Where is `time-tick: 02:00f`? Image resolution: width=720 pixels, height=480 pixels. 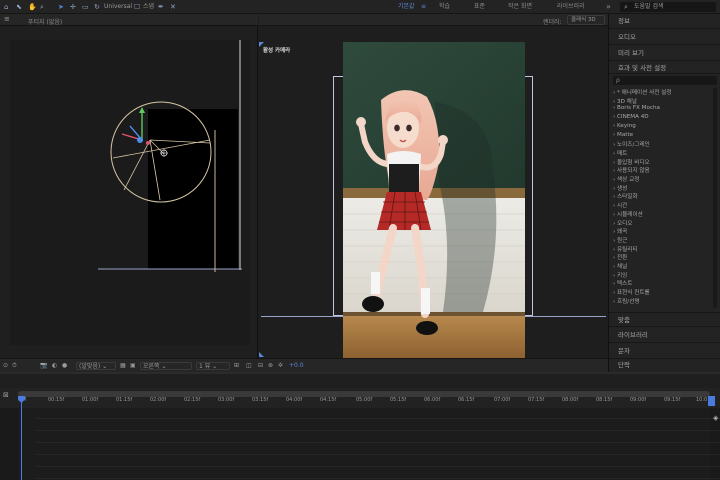
time-tick: 02:00f is located at coordinates (158, 400).